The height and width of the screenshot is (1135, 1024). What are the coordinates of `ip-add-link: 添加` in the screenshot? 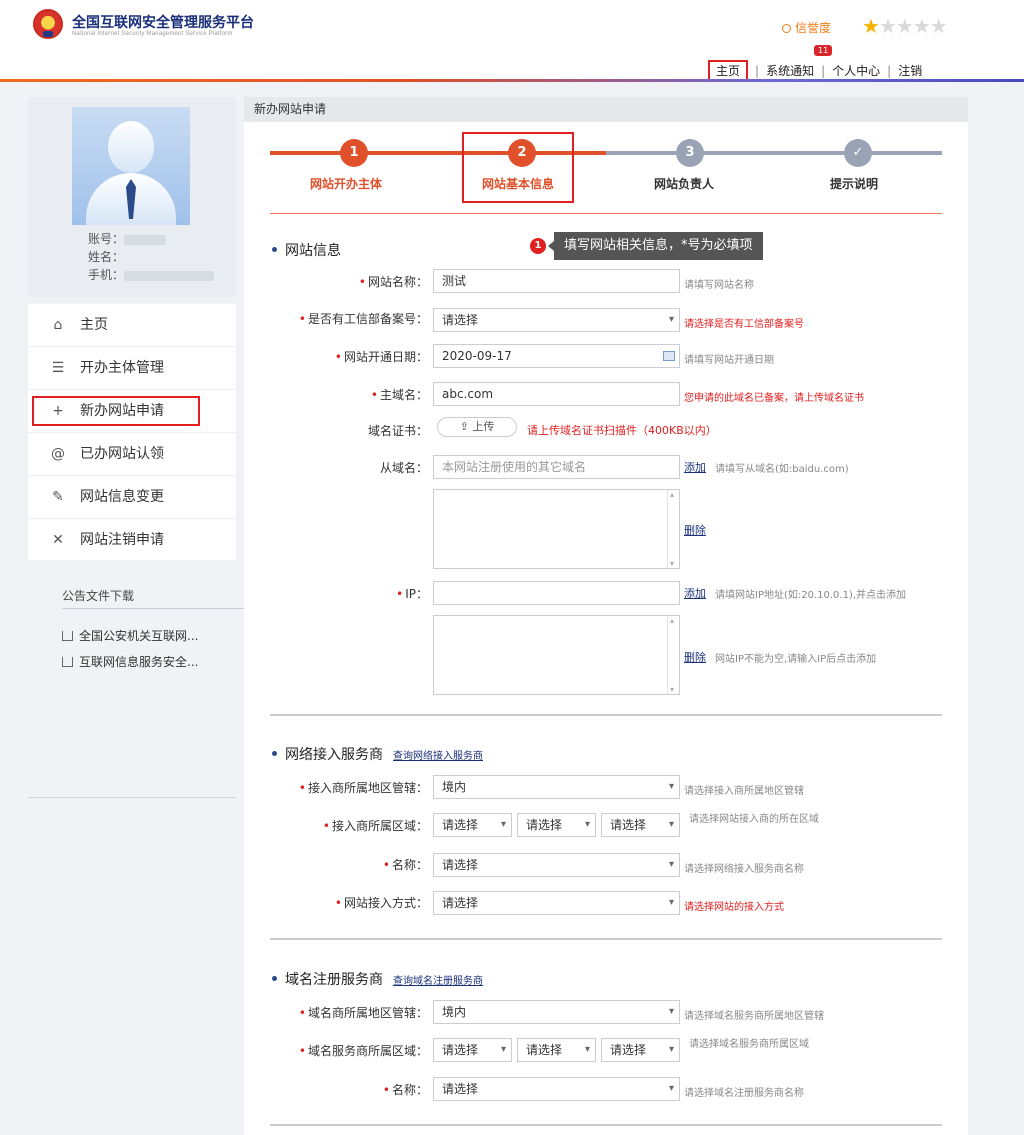 It's located at (695, 593).